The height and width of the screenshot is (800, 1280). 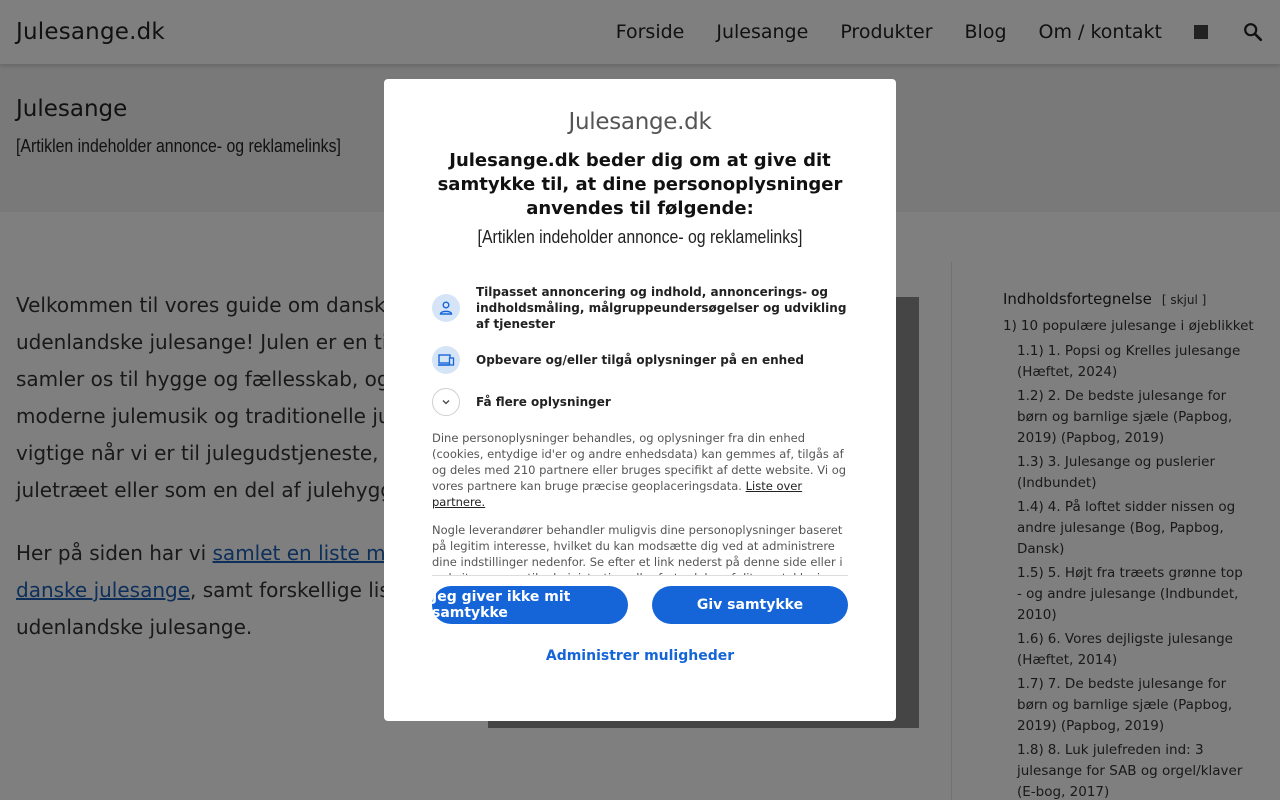 I want to click on accept-button: Giv samtykke, so click(x=750, y=605).